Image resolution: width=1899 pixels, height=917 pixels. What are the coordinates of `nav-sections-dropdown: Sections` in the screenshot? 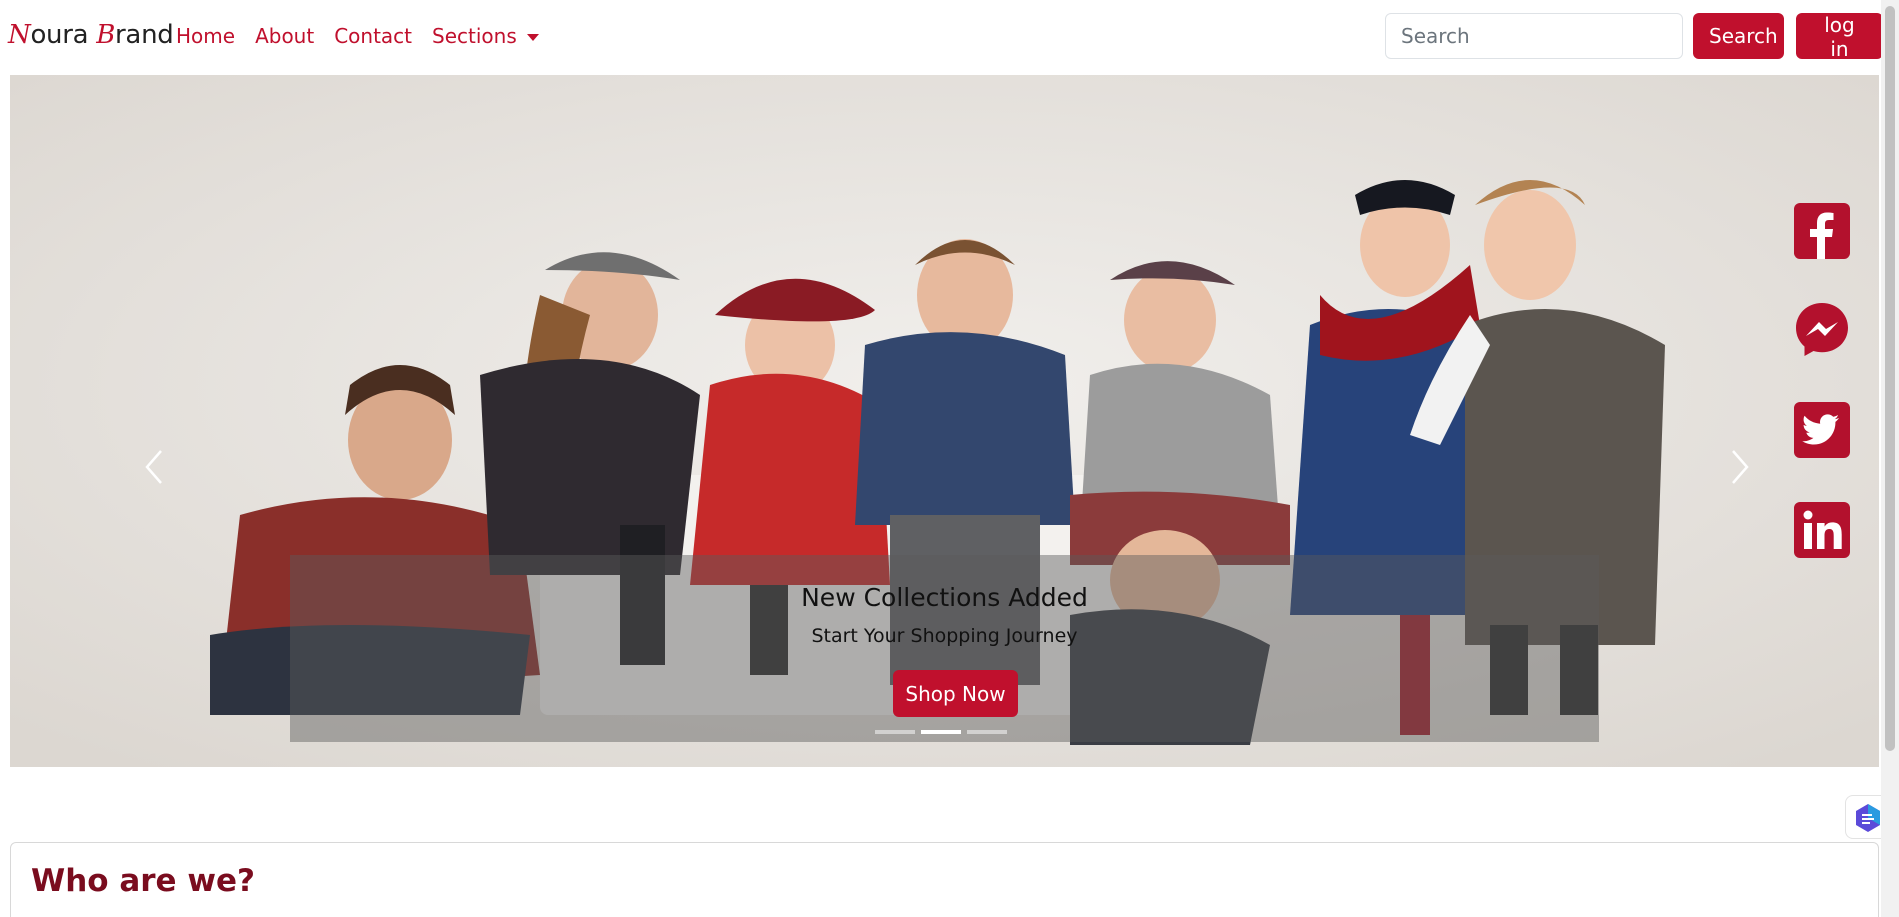 It's located at (485, 36).